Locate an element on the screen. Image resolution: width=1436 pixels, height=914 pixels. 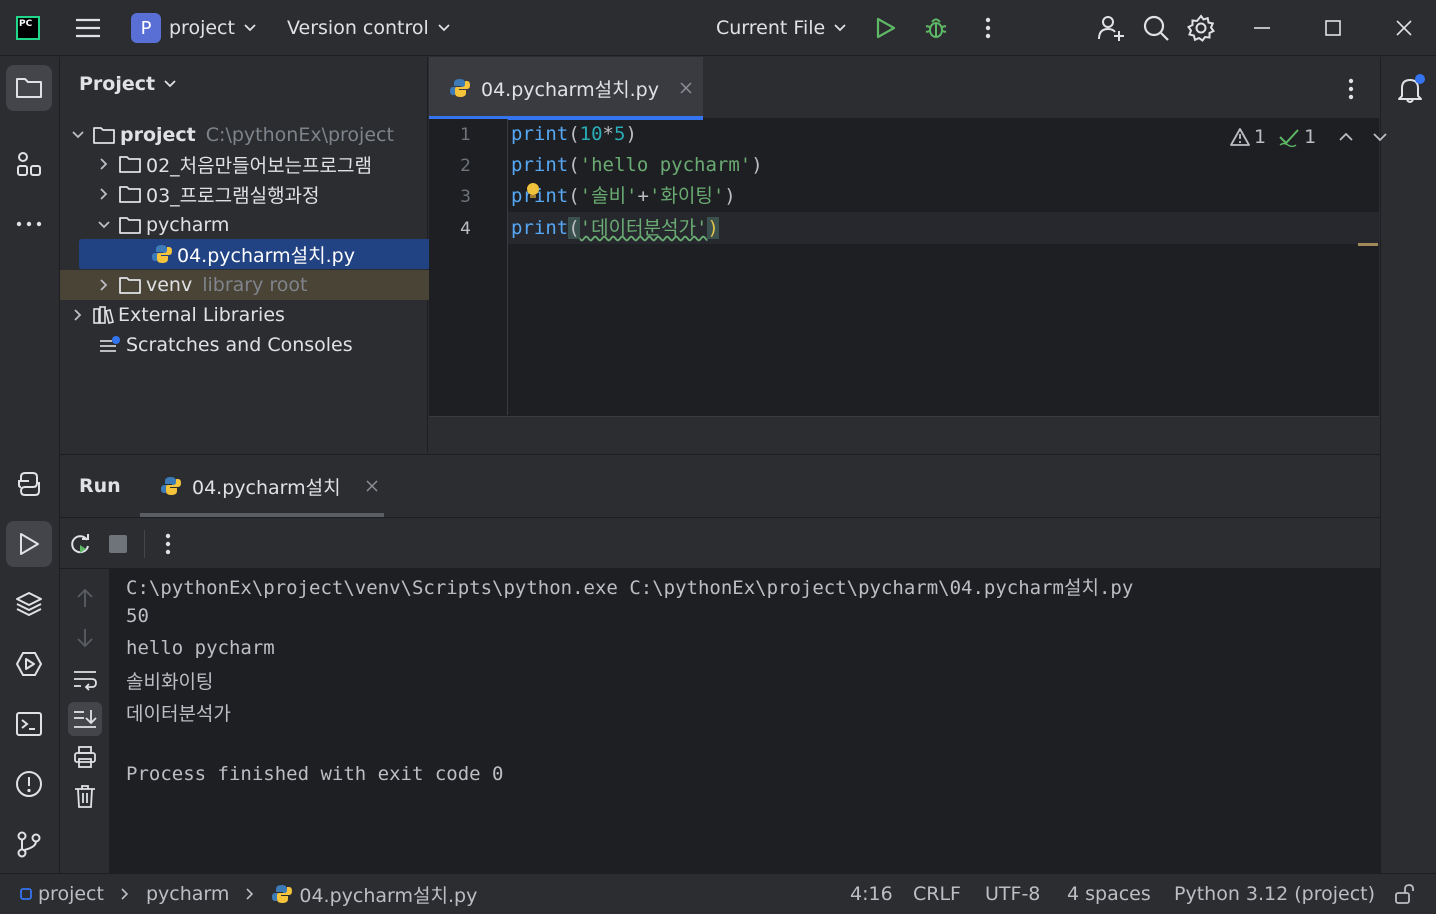
tree-item-pycharm-folder: pycharm is located at coordinates (261, 225).